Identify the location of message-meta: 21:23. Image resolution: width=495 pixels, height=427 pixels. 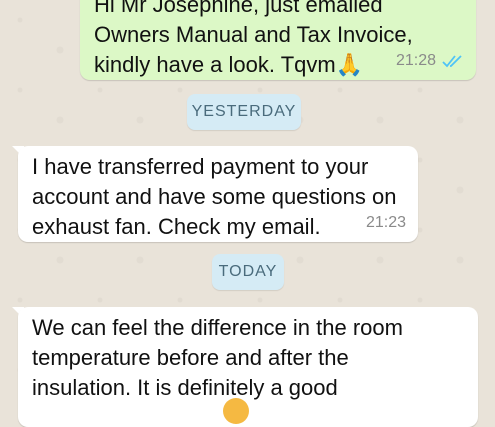
(386, 223).